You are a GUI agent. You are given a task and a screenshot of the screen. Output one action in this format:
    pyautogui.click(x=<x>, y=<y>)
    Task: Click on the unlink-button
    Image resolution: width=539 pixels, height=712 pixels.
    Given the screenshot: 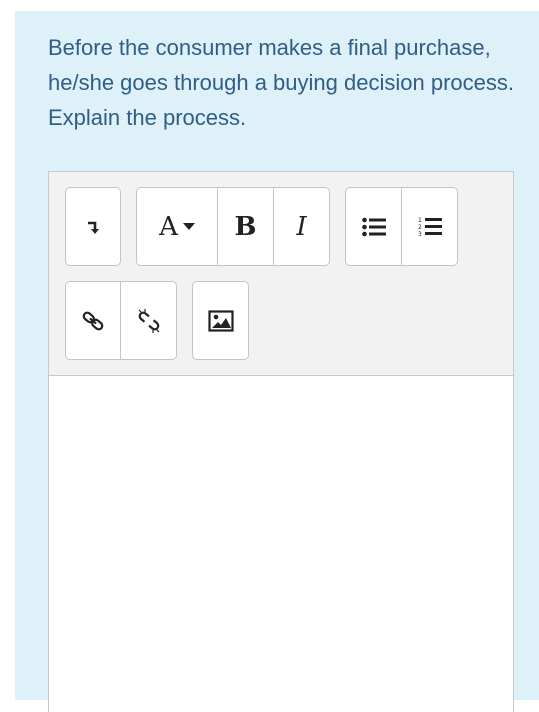 What is the action you would take?
    pyautogui.click(x=148, y=320)
    